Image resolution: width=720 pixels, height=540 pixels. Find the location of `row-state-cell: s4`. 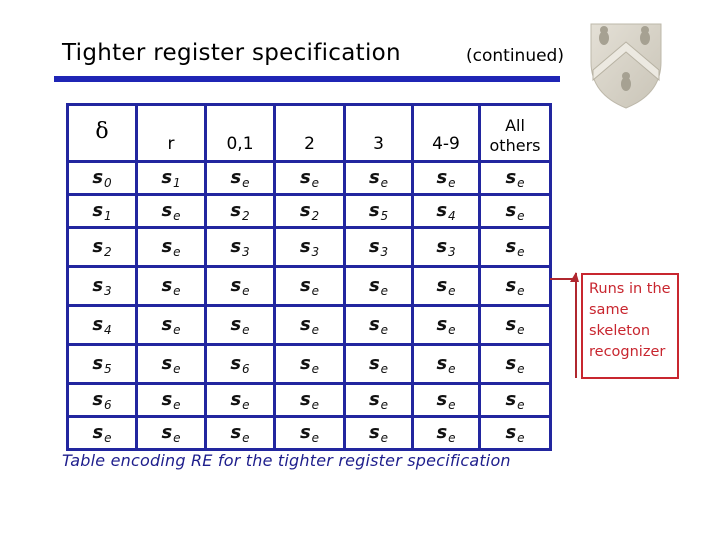

row-state-cell: s4 is located at coordinates (102, 325).